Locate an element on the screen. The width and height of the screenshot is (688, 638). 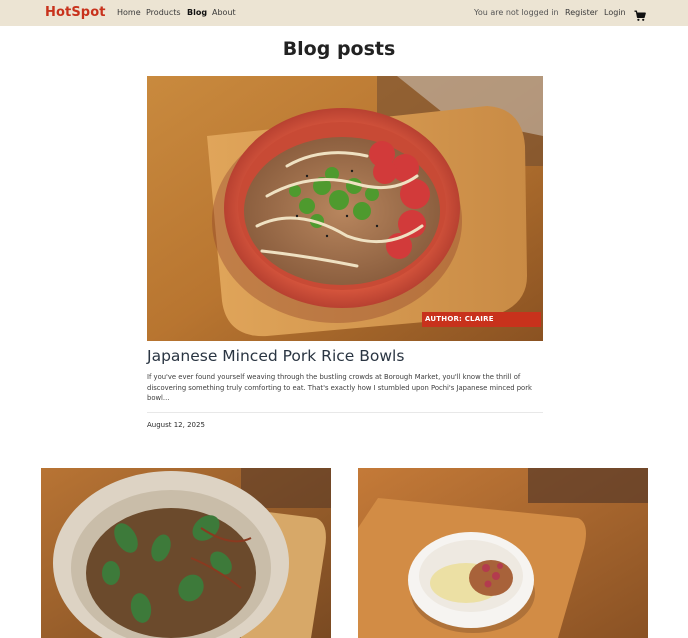
author-badge: AUTHOR: CLAIRE is located at coordinates (481, 319).